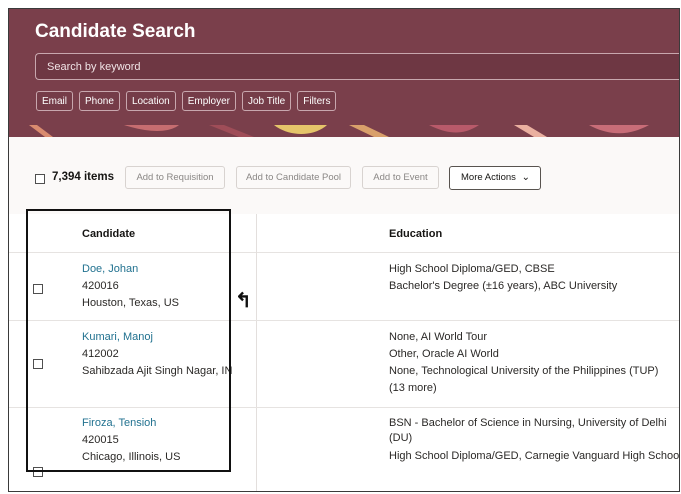  Describe the element at coordinates (243, 301) in the screenshot. I see `curved-arrow-icon: ↰` at that location.